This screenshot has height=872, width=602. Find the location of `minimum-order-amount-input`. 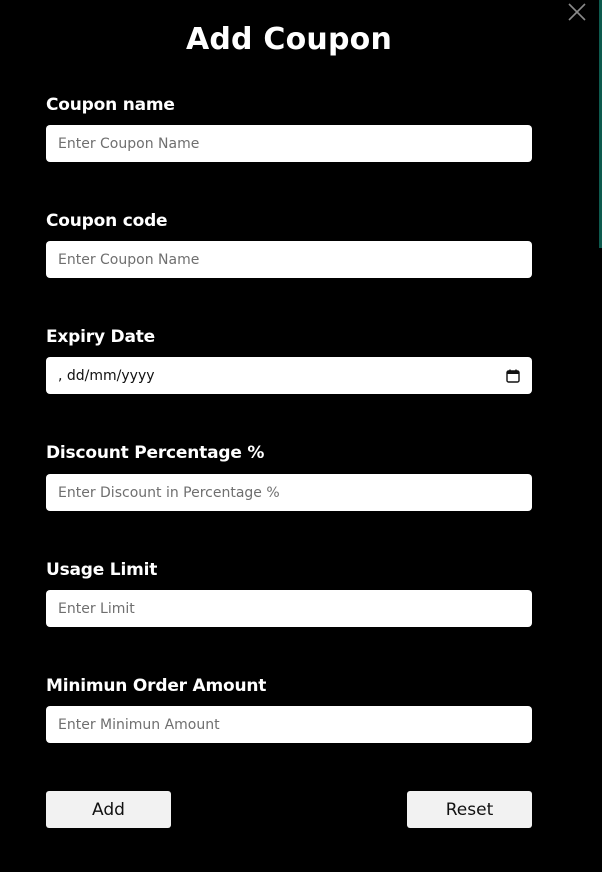

minimum-order-amount-input is located at coordinates (289, 724).